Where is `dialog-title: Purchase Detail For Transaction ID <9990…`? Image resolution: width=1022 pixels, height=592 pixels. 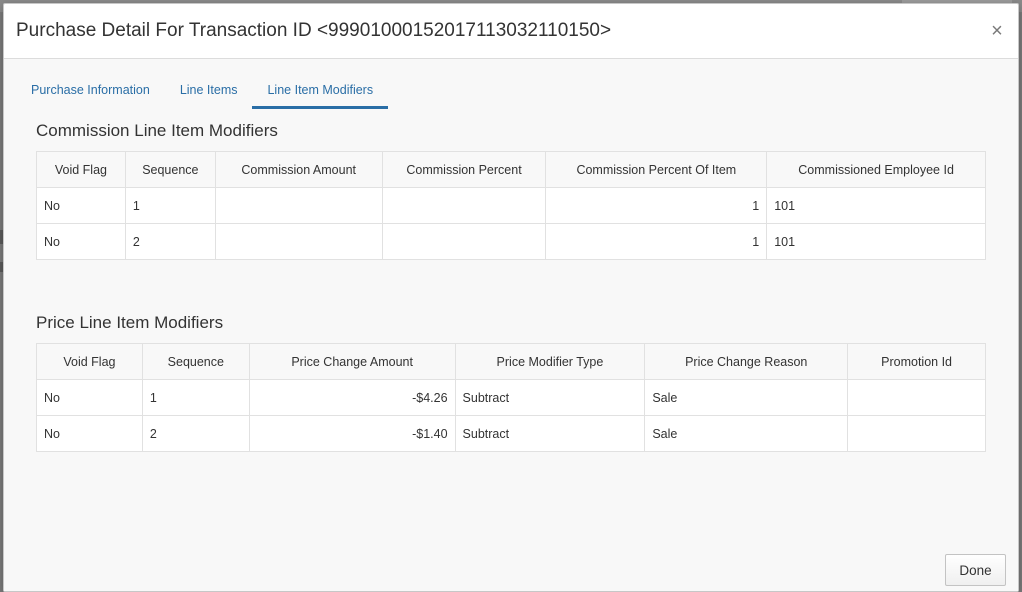
dialog-title: Purchase Detail For Transaction ID <9990… is located at coordinates (314, 30).